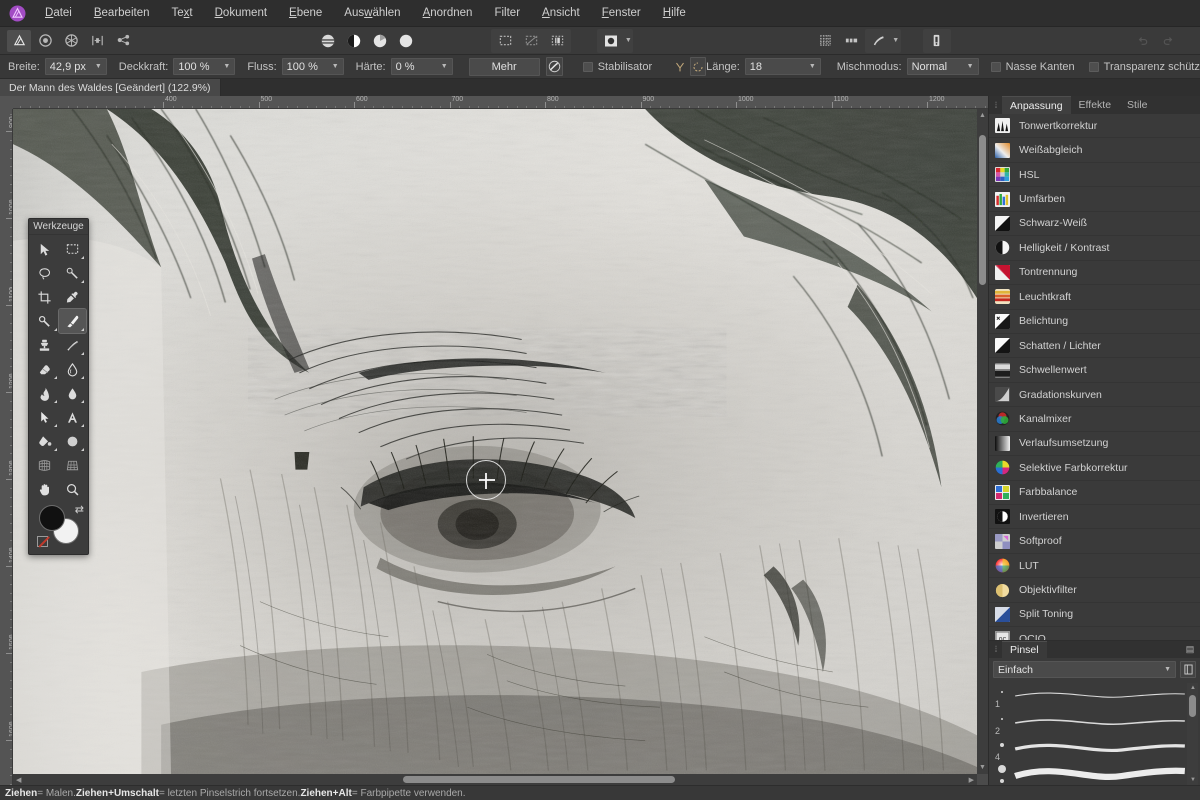 Image resolution: width=1200 pixels, height=800 pixels. Describe the element at coordinates (45, 321) in the screenshot. I see `retouch-tool-icon` at that location.